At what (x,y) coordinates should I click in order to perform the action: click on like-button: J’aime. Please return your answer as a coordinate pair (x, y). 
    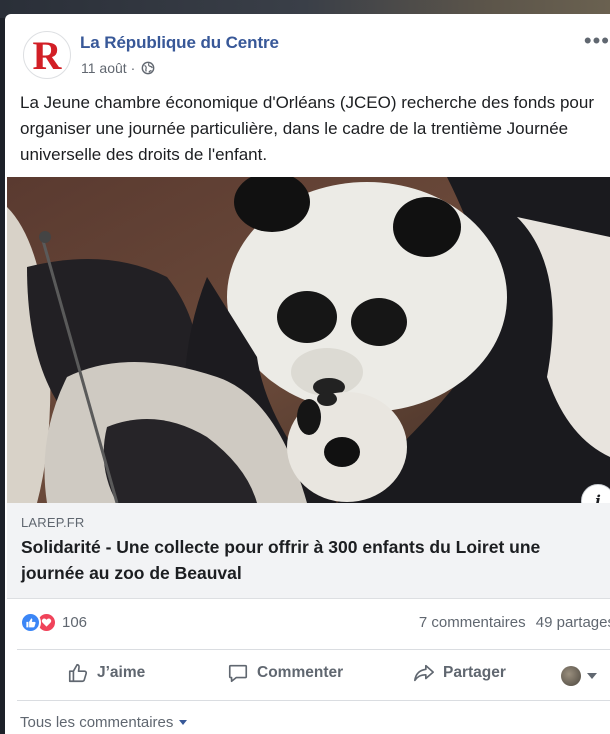
    Looking at the image, I should click on (106, 673).